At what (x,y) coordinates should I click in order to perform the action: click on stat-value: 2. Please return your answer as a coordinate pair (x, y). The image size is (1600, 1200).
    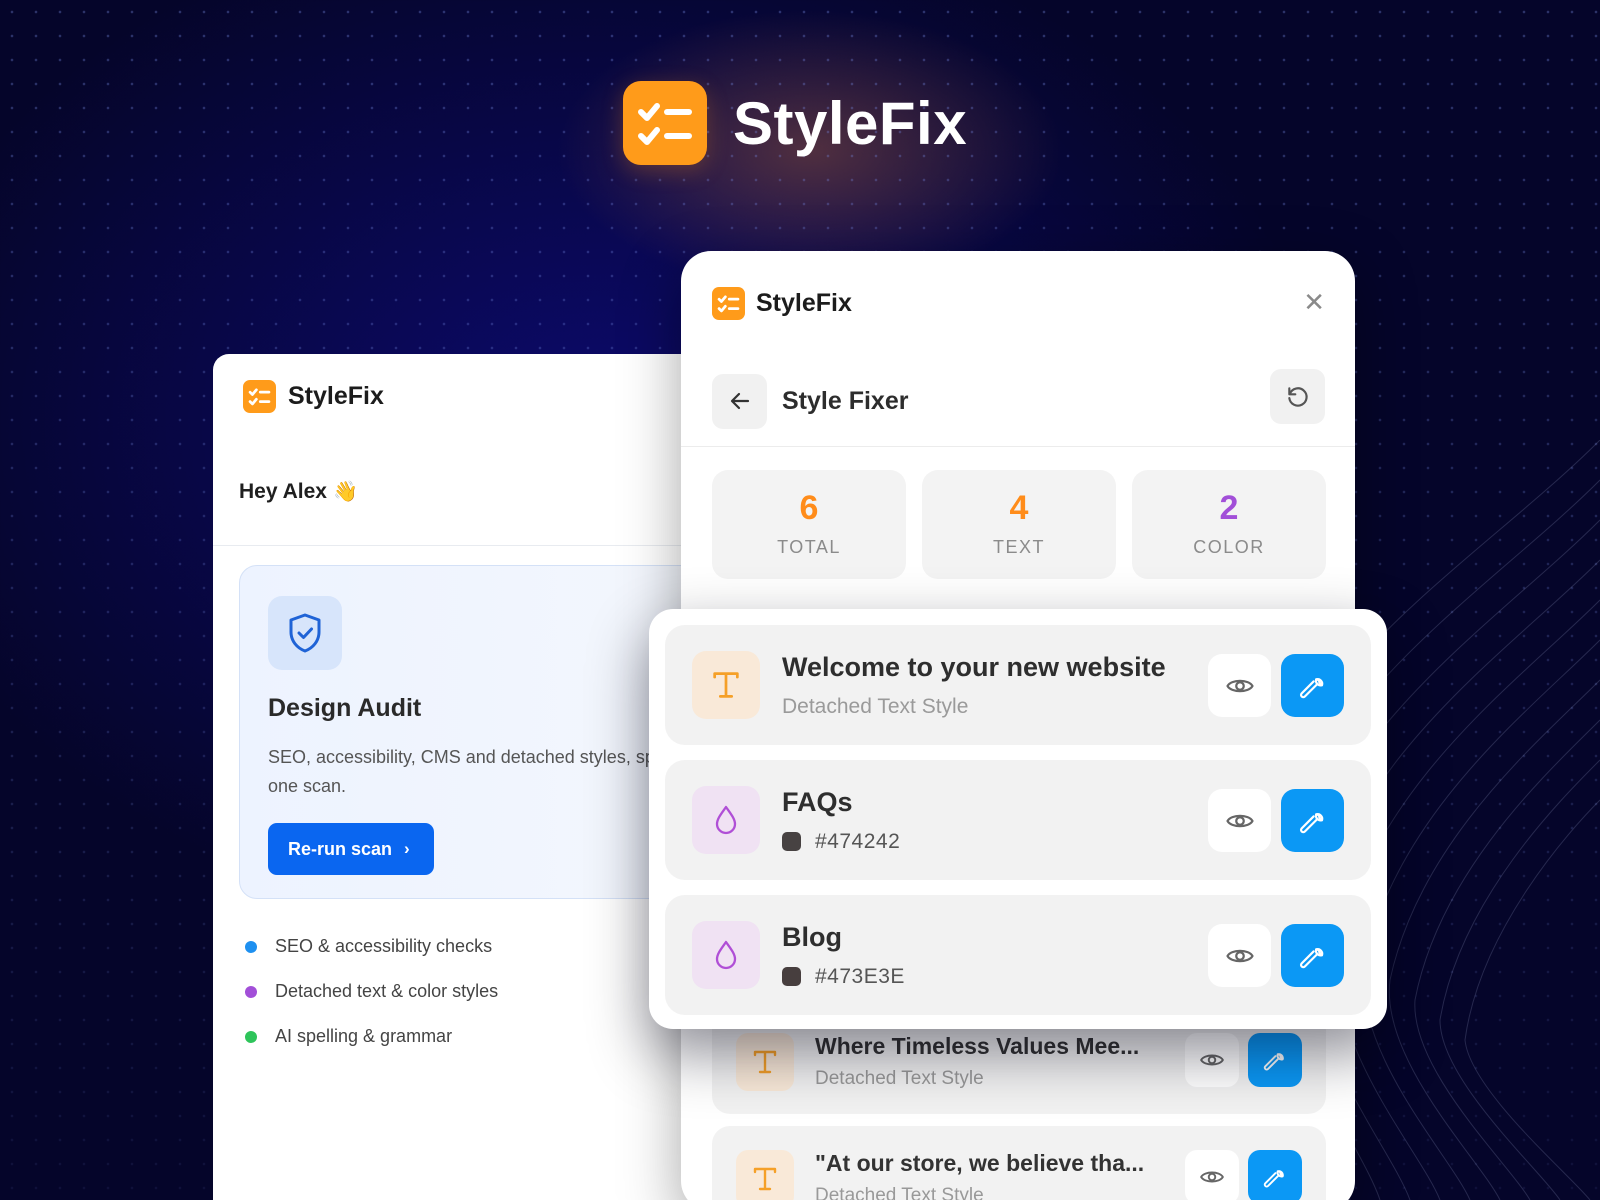
    Looking at the image, I should click on (1229, 508).